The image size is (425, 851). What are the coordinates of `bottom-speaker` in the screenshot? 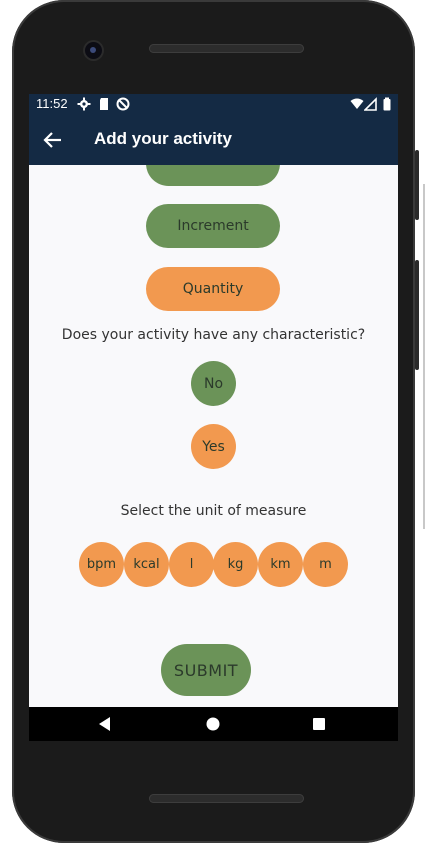 It's located at (226, 798).